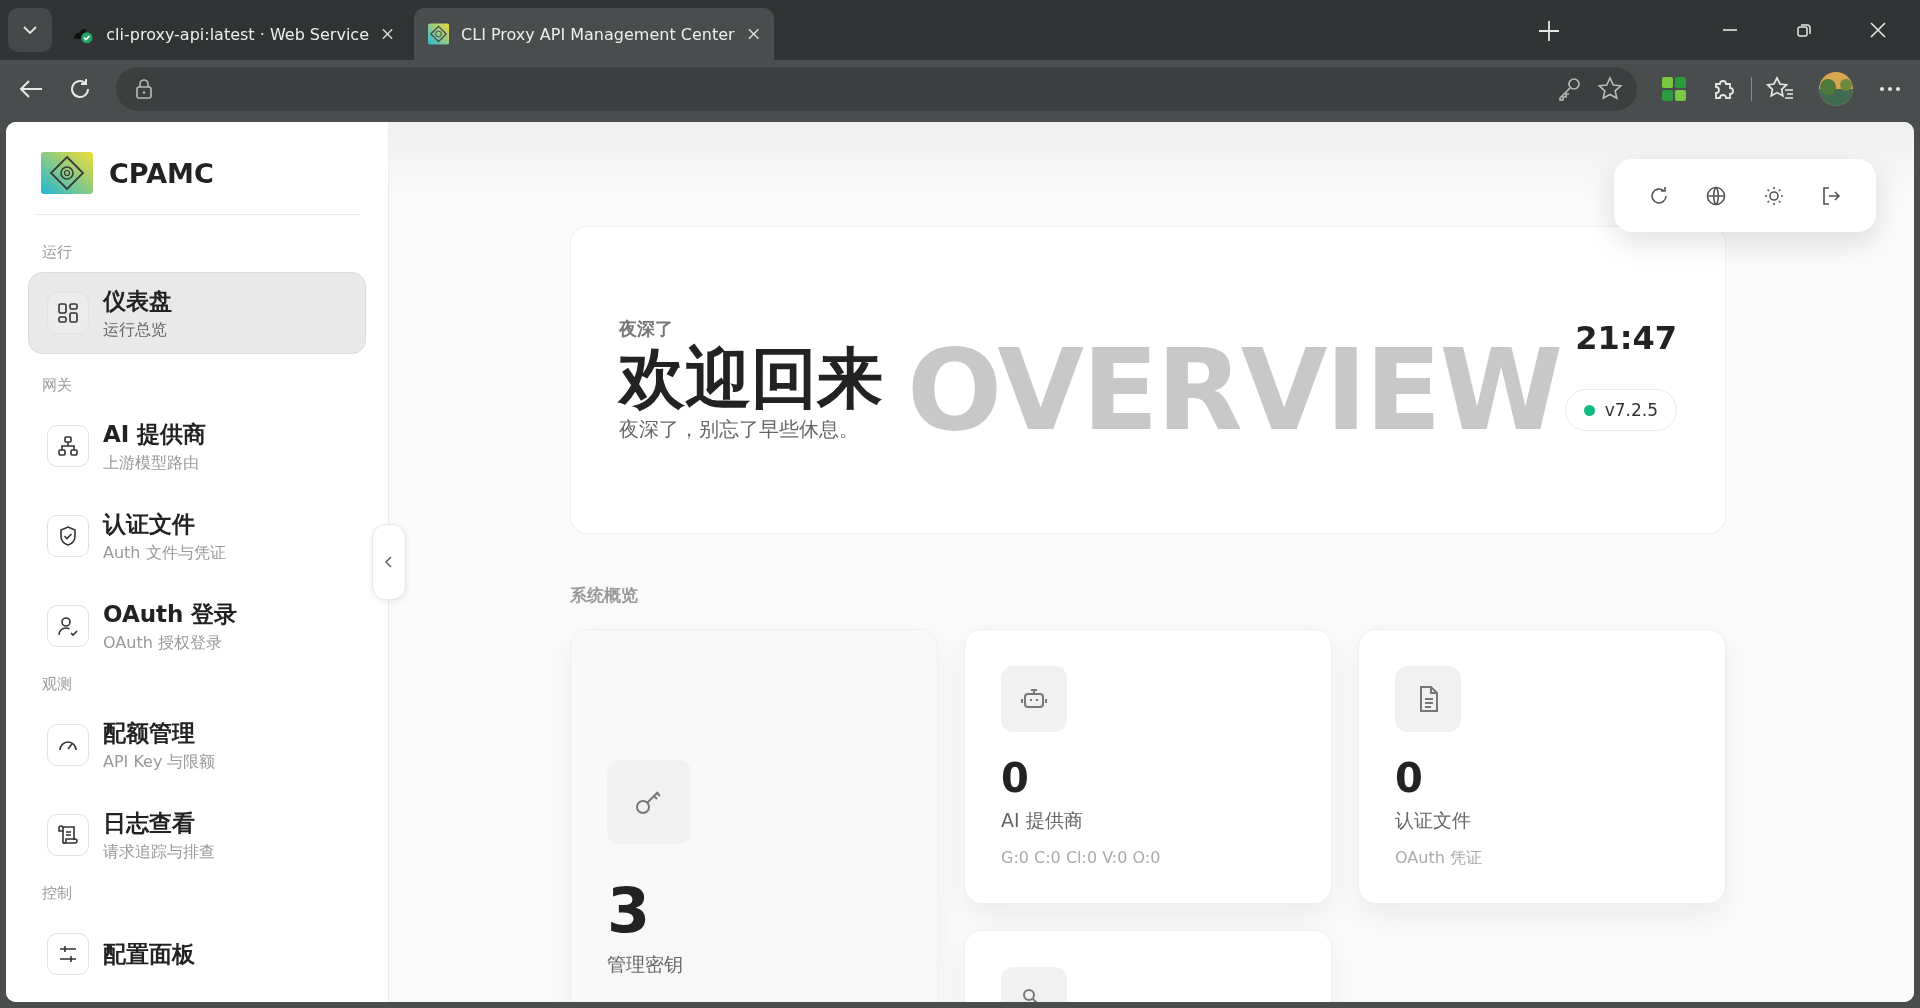 The height and width of the screenshot is (1008, 1920). I want to click on nav-item-title: 认证文件, so click(149, 524).